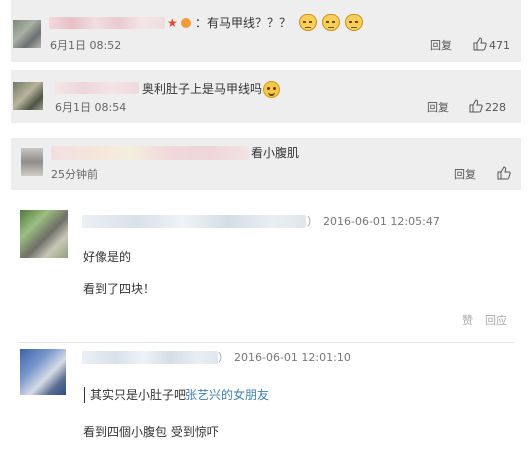  What do you see at coordinates (381, 221) in the screenshot?
I see `comment-timestamp: 2016-06-01 12:05:47` at bounding box center [381, 221].